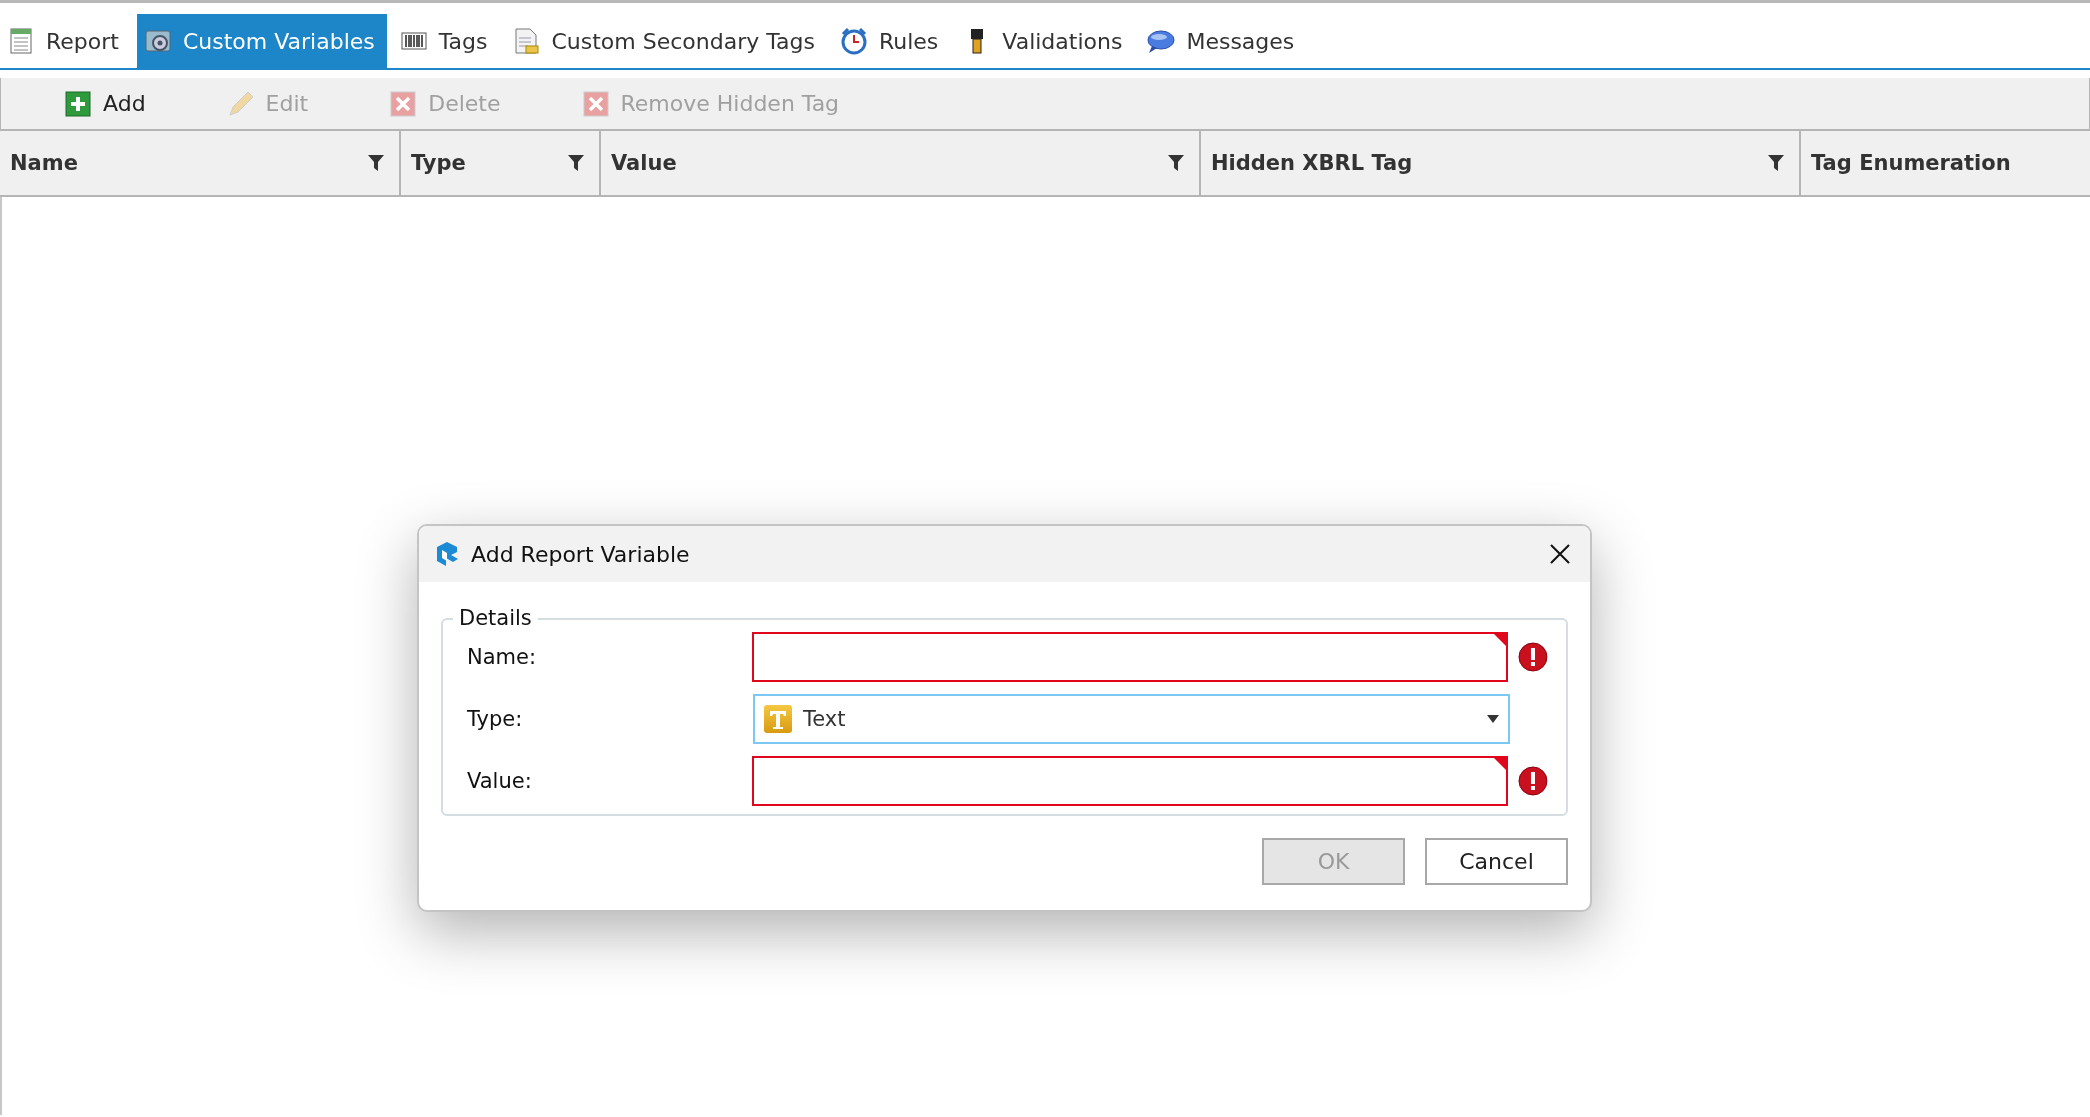  Describe the element at coordinates (901, 163) in the screenshot. I see `column-header: Value` at that location.